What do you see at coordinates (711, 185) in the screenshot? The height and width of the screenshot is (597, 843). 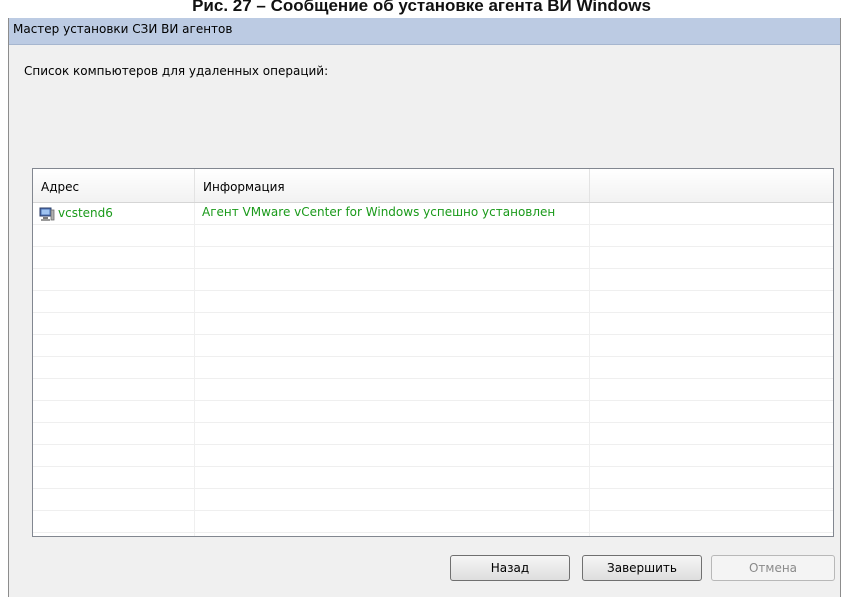 I see `column-header-empty` at bounding box center [711, 185].